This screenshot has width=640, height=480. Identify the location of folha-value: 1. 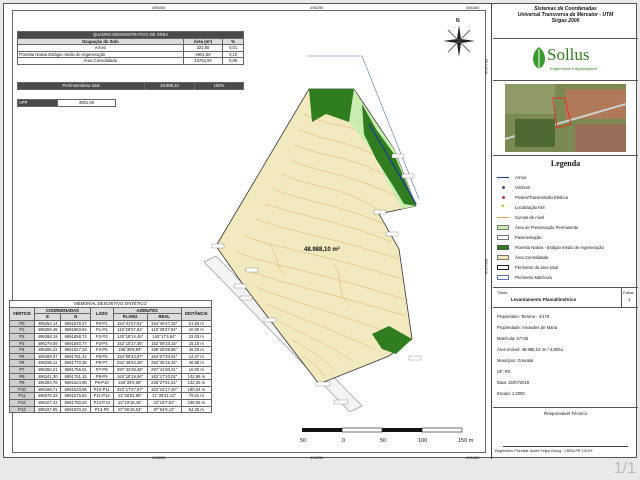
(629, 299).